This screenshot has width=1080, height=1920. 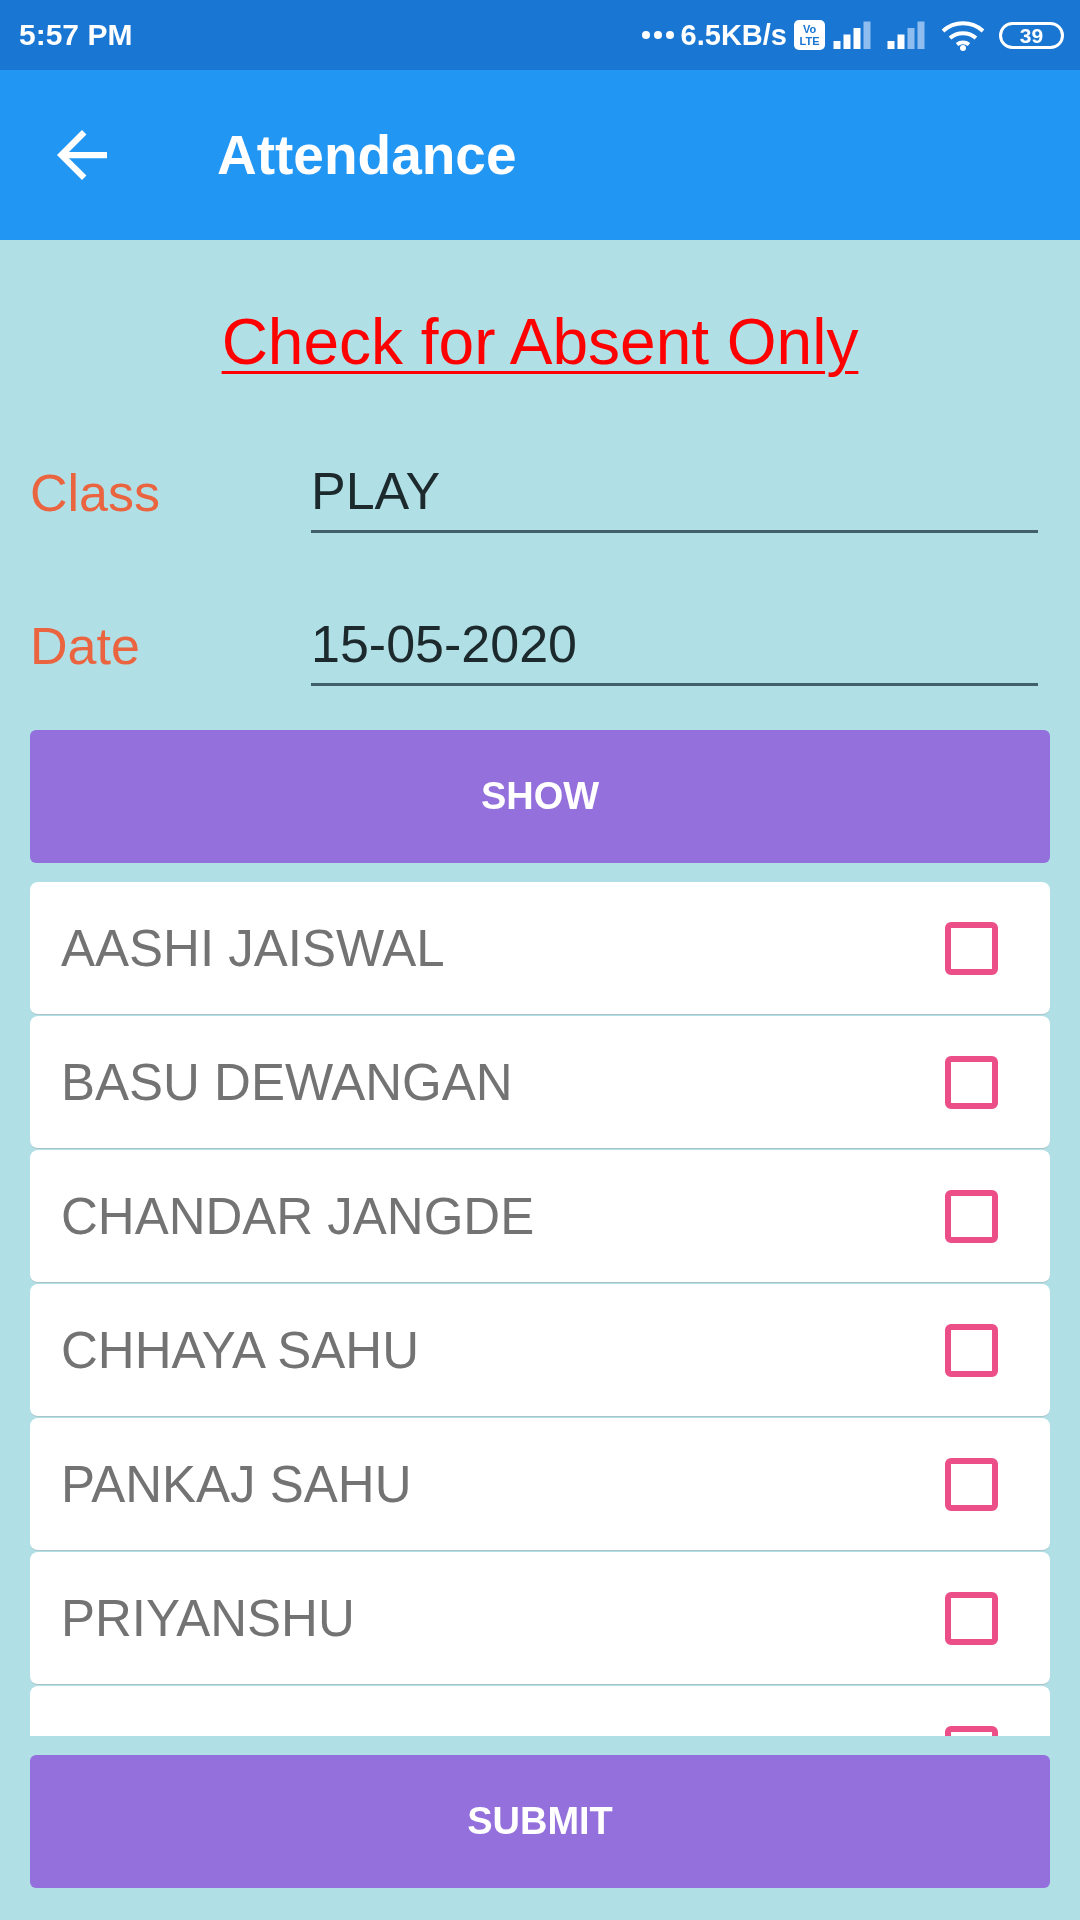 What do you see at coordinates (657, 35) in the screenshot?
I see `dots-icon` at bounding box center [657, 35].